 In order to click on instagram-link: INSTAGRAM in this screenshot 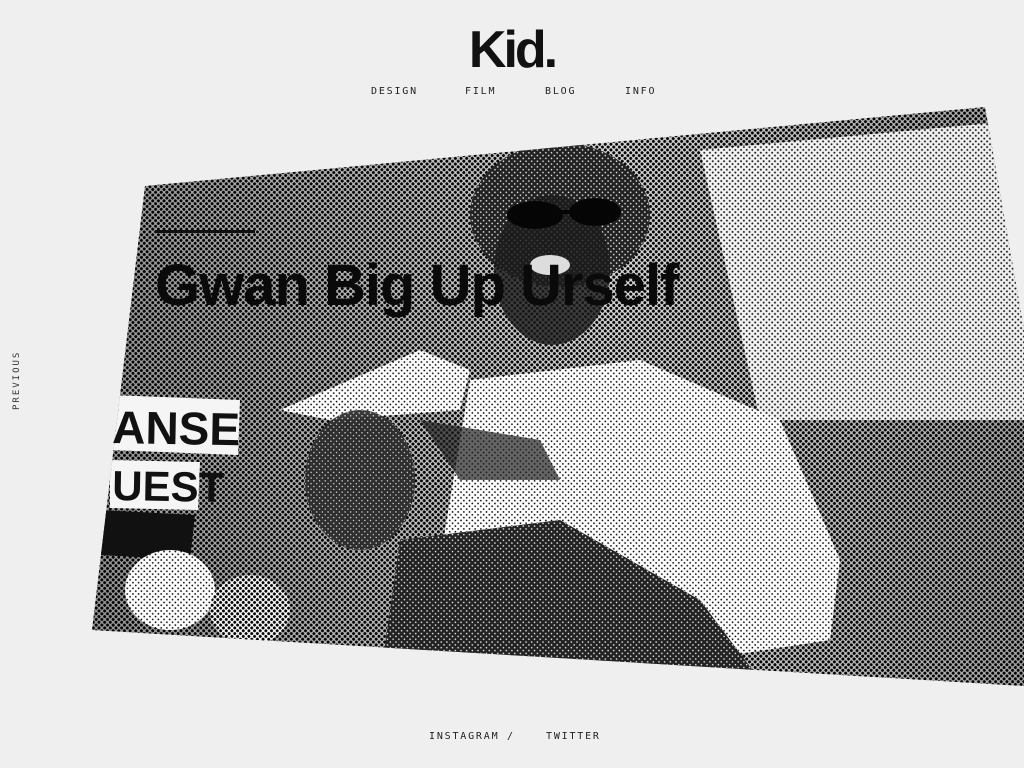, I will do `click(464, 737)`.